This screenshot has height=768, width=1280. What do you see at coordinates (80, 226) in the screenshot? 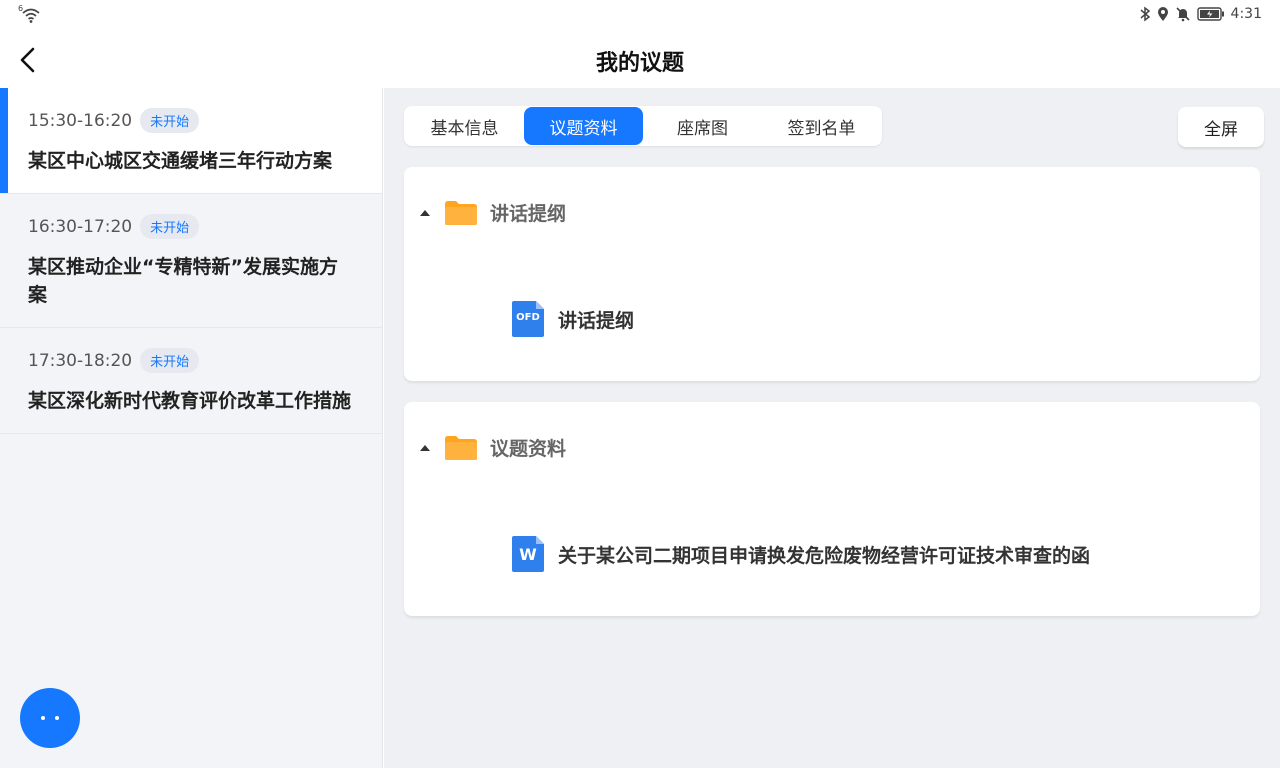
I see `agenda-time: 16:30-17:20` at bounding box center [80, 226].